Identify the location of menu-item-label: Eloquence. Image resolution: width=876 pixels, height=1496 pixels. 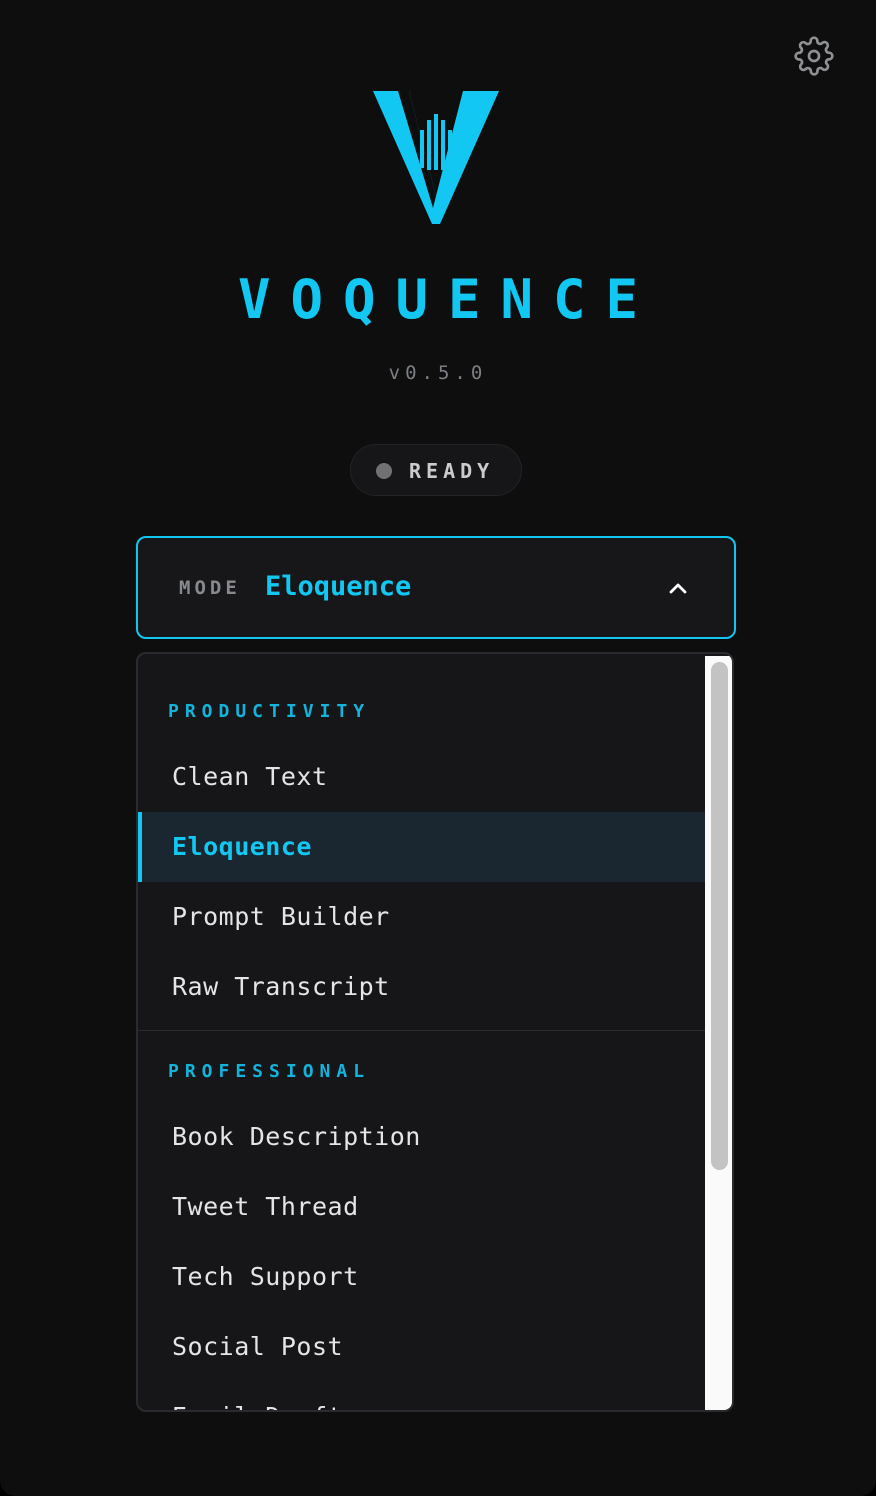
(242, 846).